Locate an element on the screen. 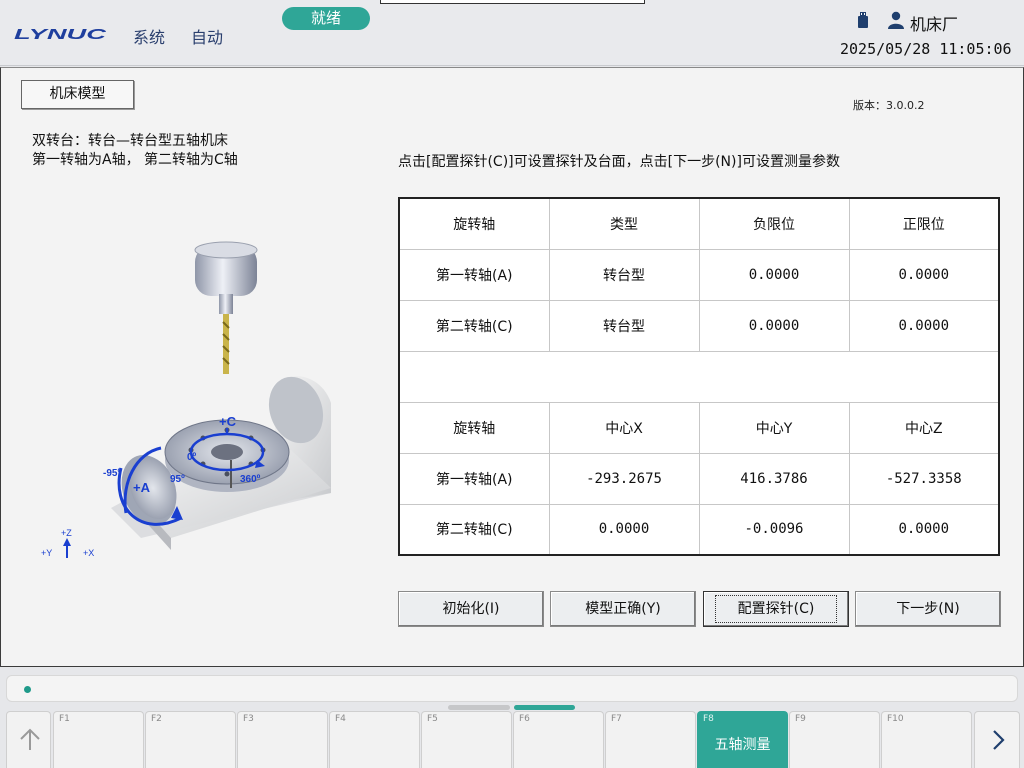 The width and height of the screenshot is (1024, 768). softkey-f10: F10 is located at coordinates (926, 739).